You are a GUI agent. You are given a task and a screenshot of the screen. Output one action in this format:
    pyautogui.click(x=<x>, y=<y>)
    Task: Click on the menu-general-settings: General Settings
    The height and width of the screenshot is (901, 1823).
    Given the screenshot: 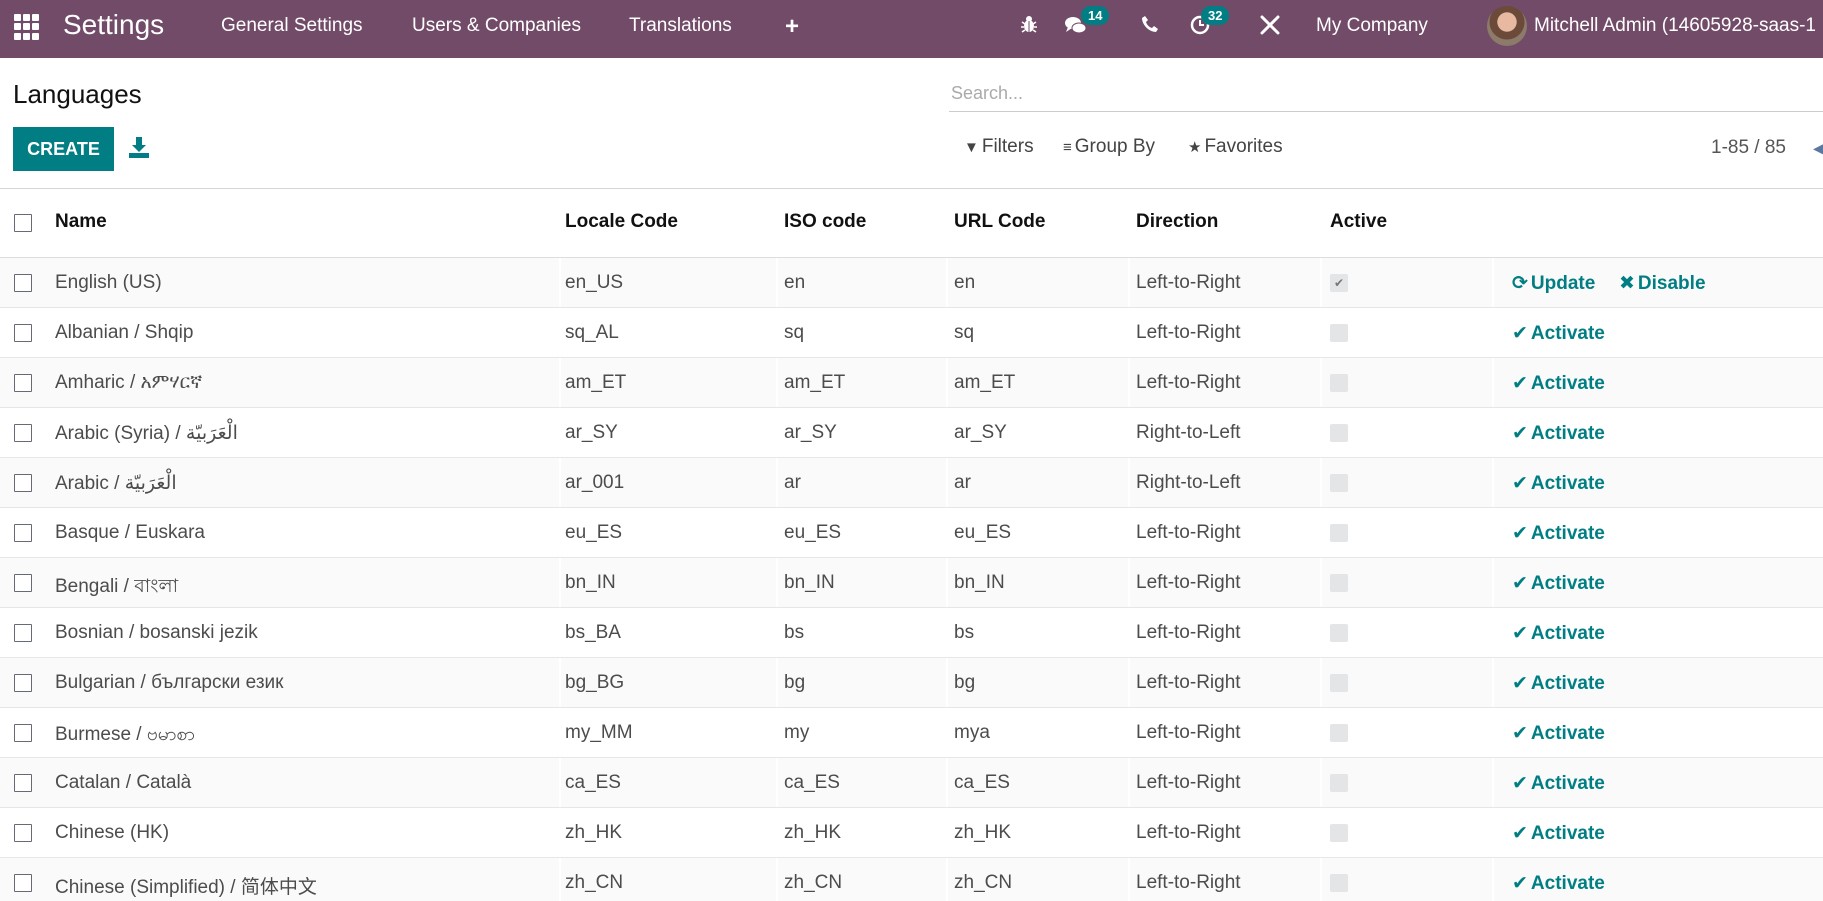 What is the action you would take?
    pyautogui.click(x=292, y=26)
    